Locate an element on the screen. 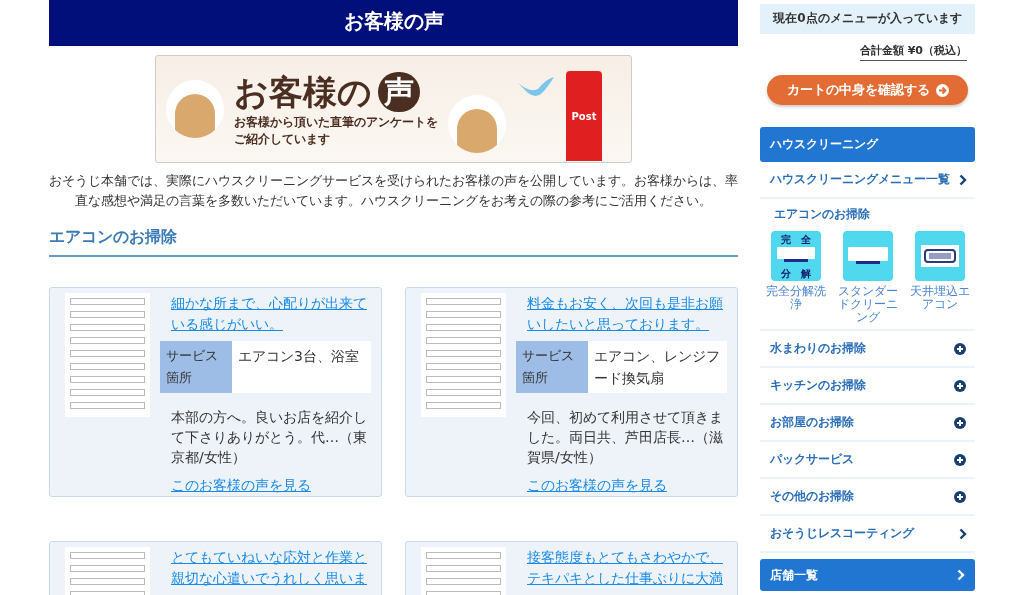 The image size is (1024, 595). sidebar-item: 水まわりのお掃除 is located at coordinates (867, 349).